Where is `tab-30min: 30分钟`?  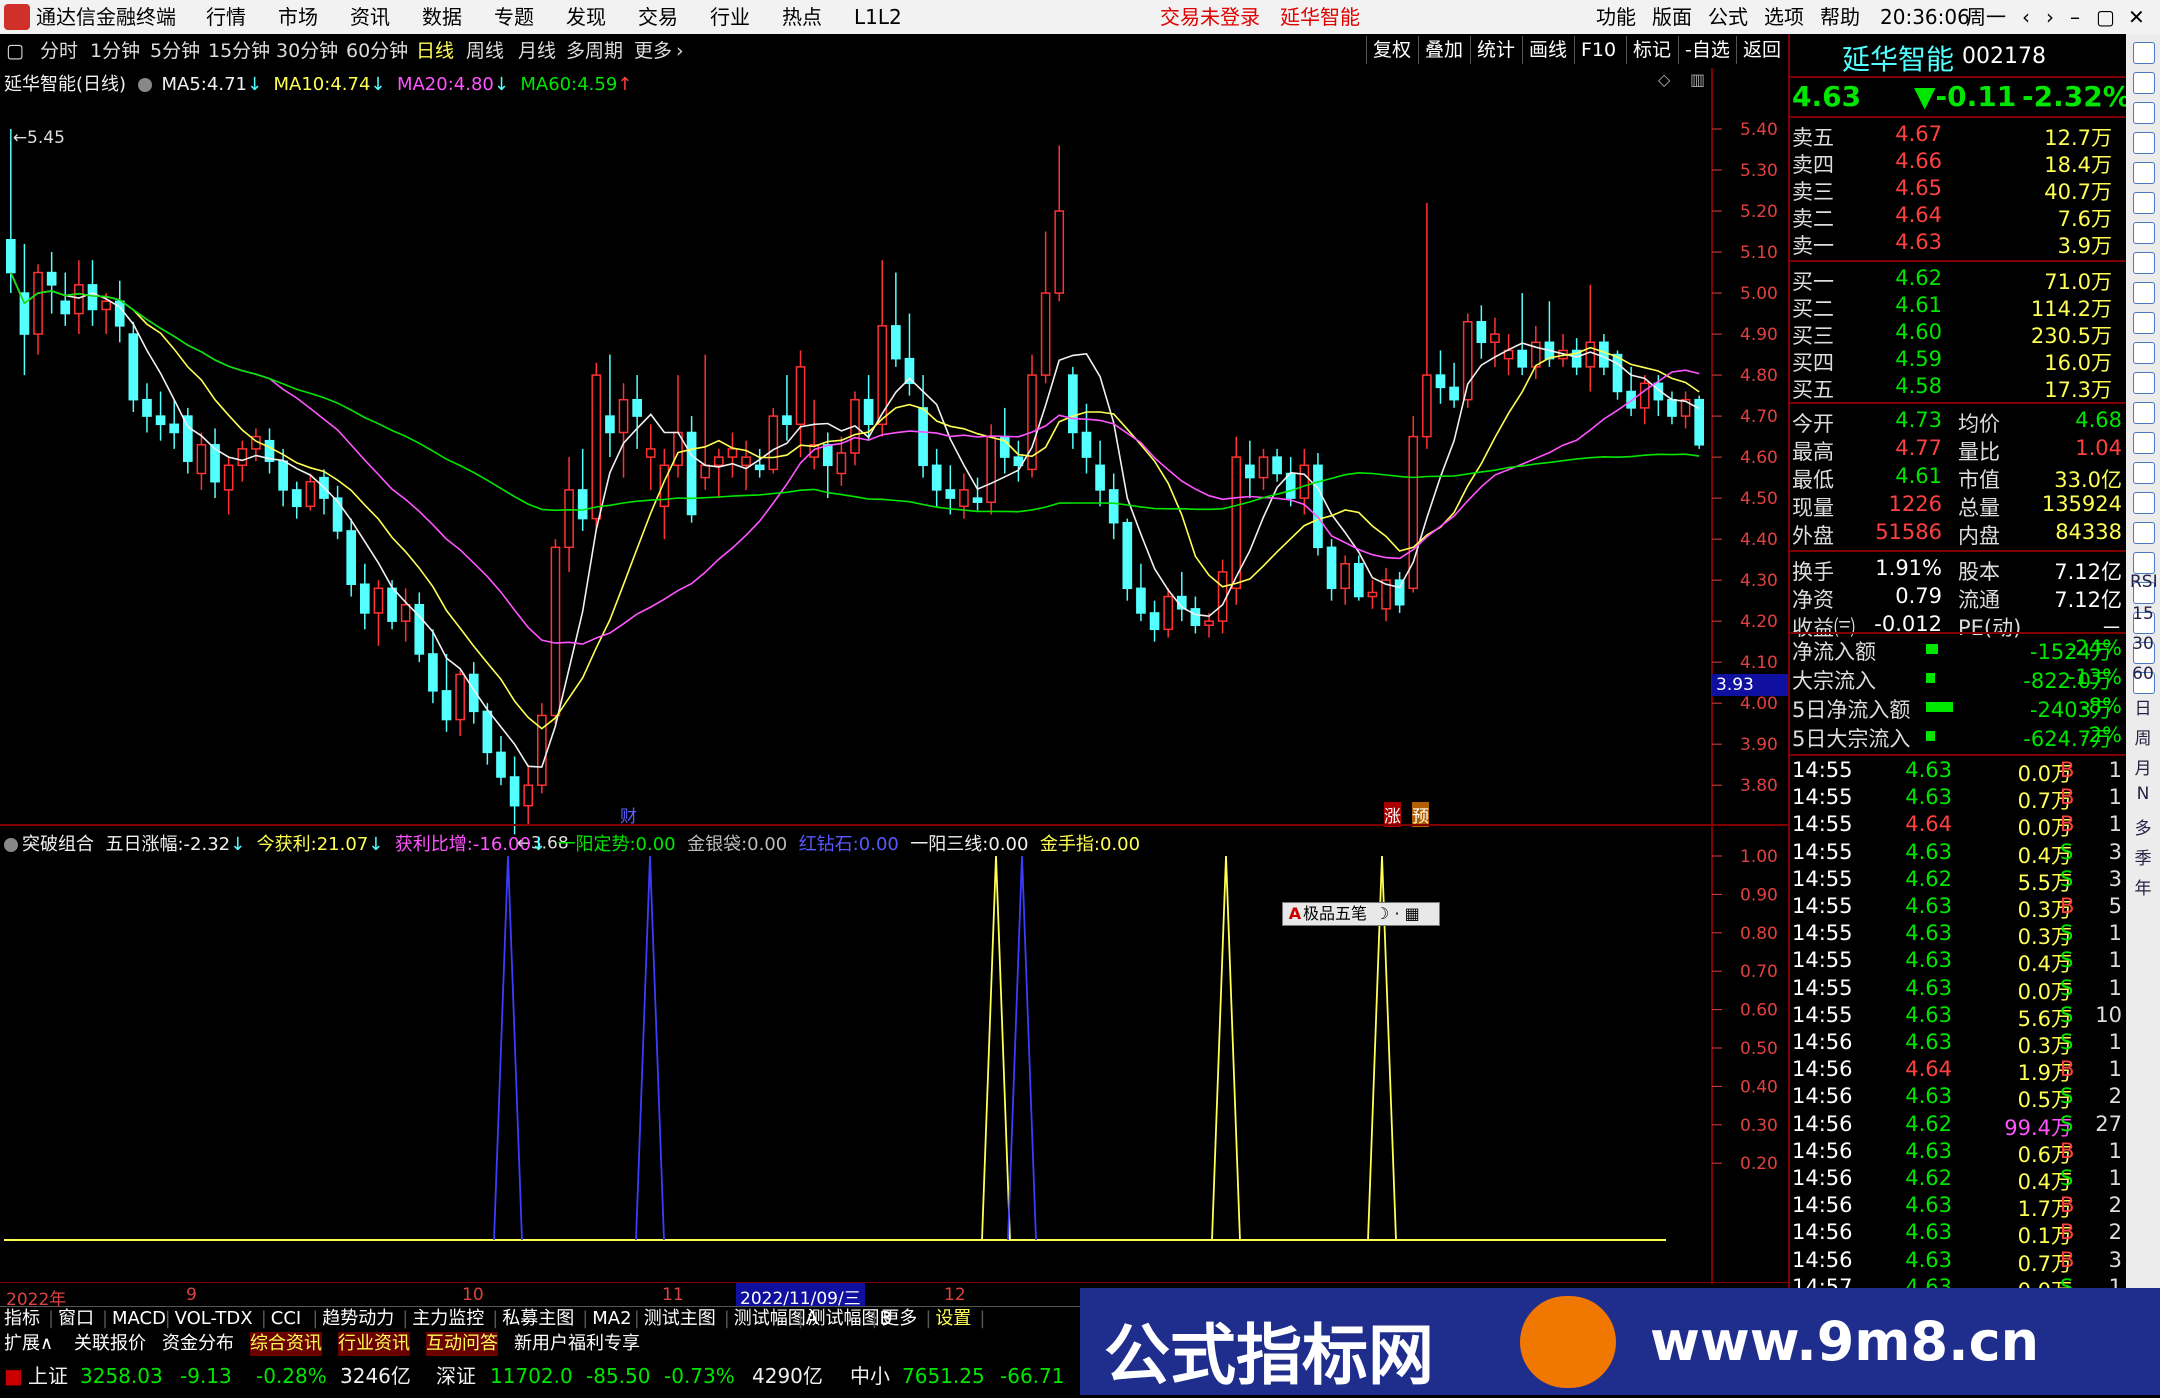
tab-30min: 30分钟 is located at coordinates (307, 51).